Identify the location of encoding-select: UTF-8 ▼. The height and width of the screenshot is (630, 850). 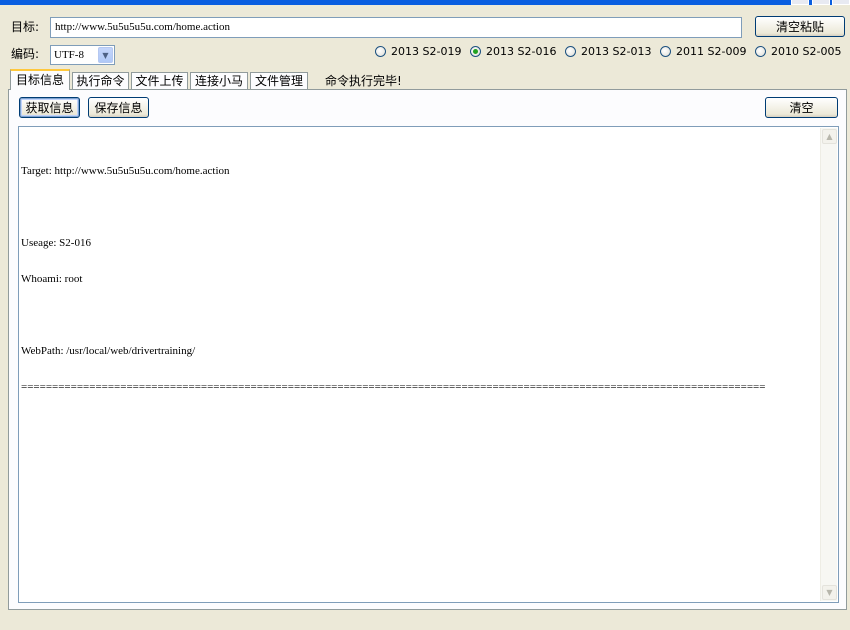
(82, 55).